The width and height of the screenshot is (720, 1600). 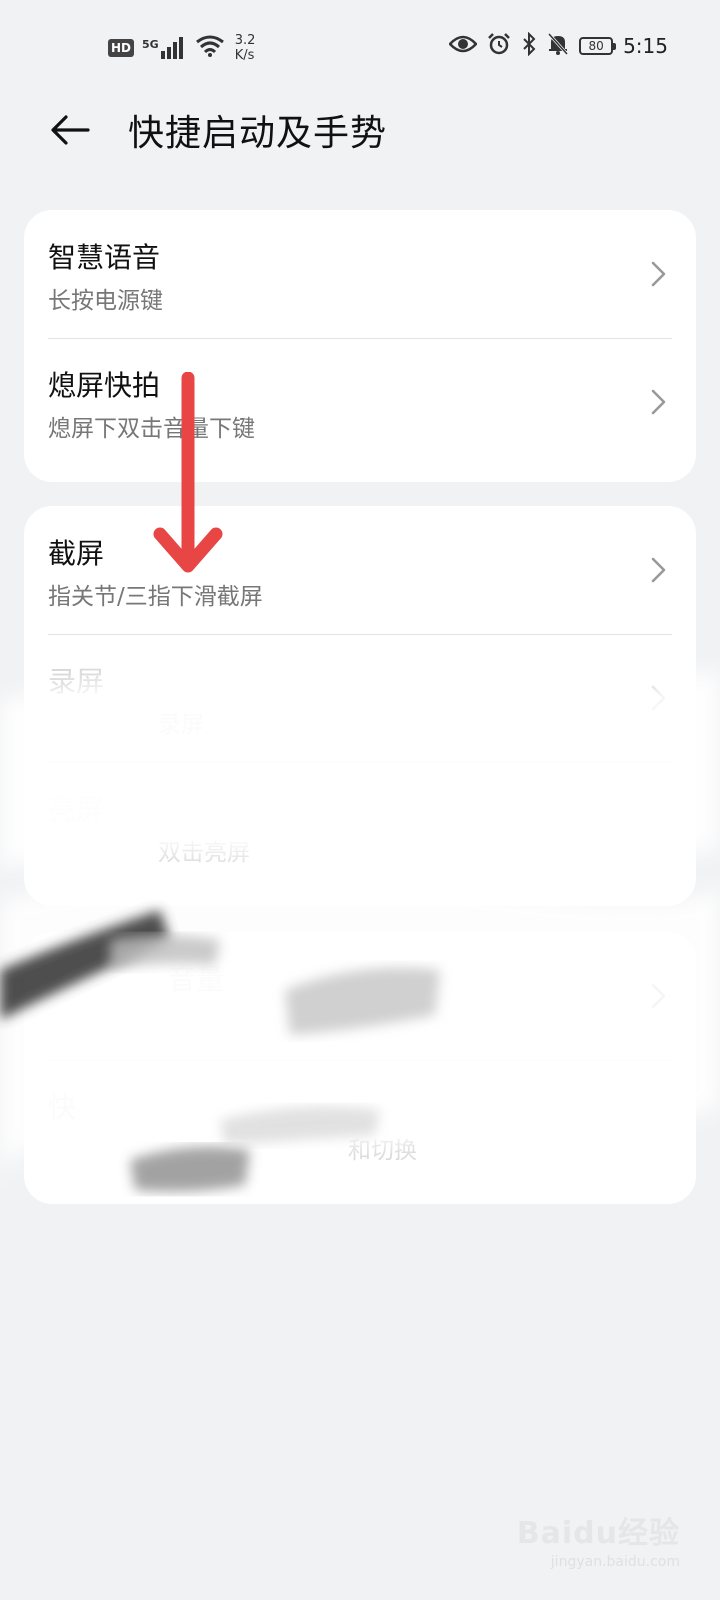 What do you see at coordinates (360, 1124) in the screenshot?
I see `setting-item-quick-switch: 快 和切换` at bounding box center [360, 1124].